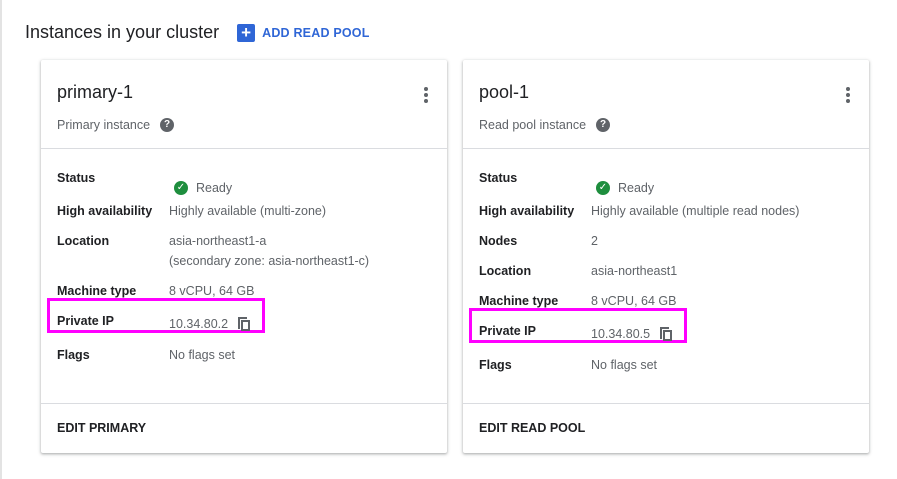 The height and width of the screenshot is (479, 897). I want to click on add-read-pool-button: + ADD READ POOL, so click(303, 32).